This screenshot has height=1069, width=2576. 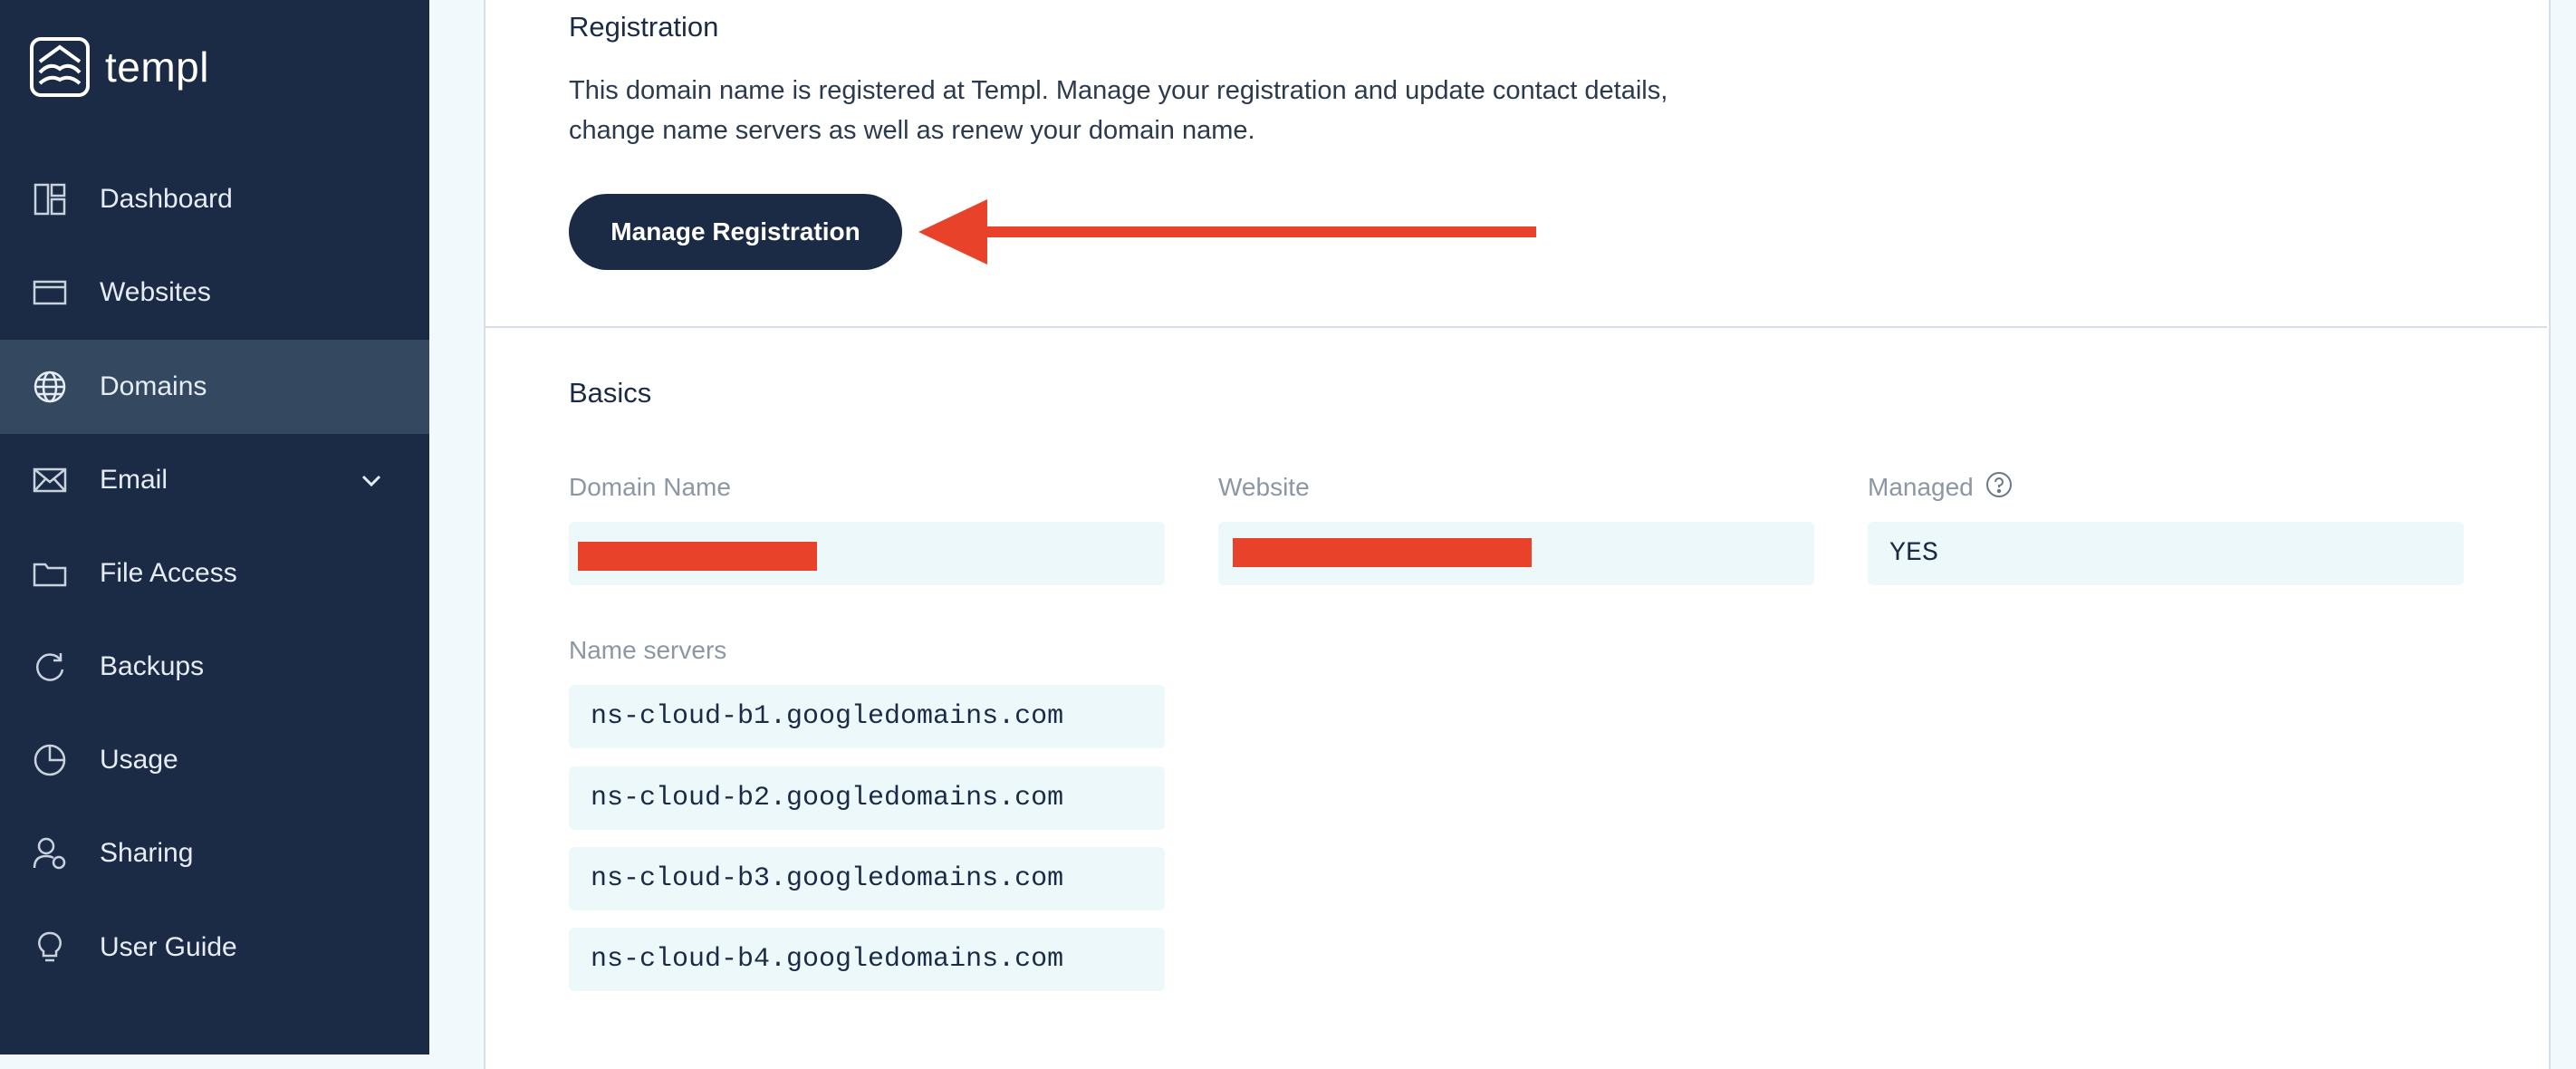 I want to click on domain-name-label: Domain Name, so click(x=650, y=487).